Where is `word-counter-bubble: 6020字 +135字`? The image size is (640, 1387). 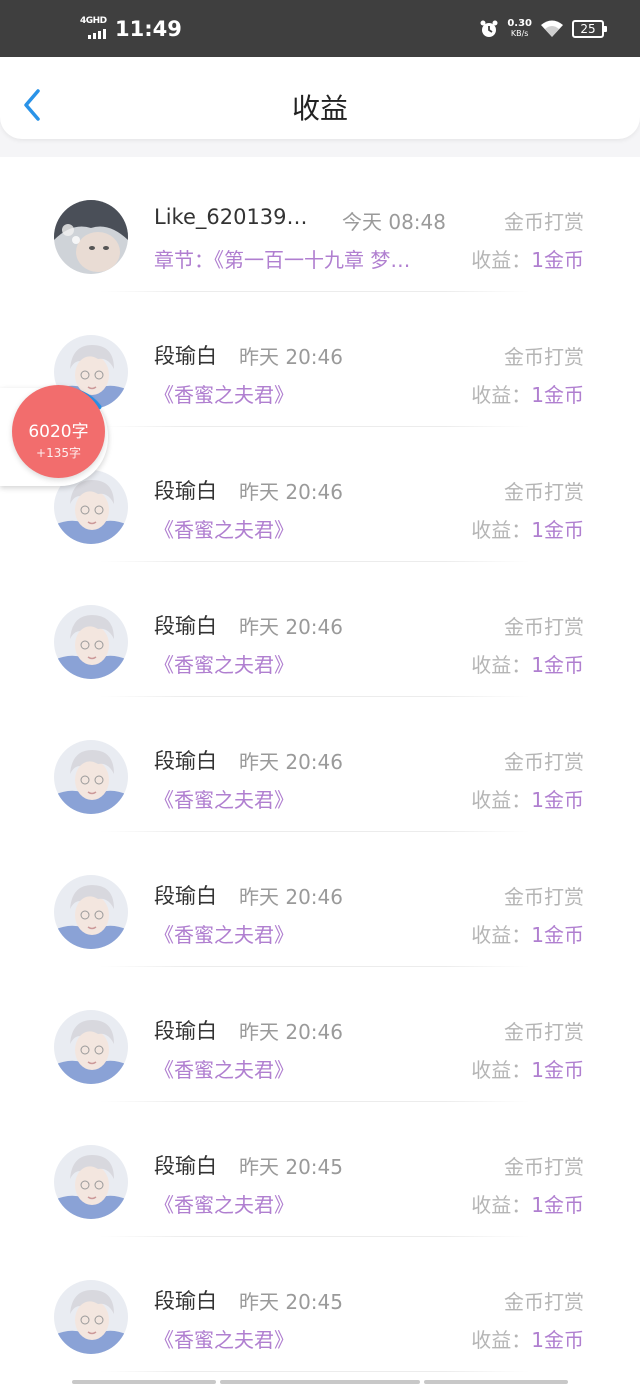 word-counter-bubble: 6020字 +135字 is located at coordinates (58, 431).